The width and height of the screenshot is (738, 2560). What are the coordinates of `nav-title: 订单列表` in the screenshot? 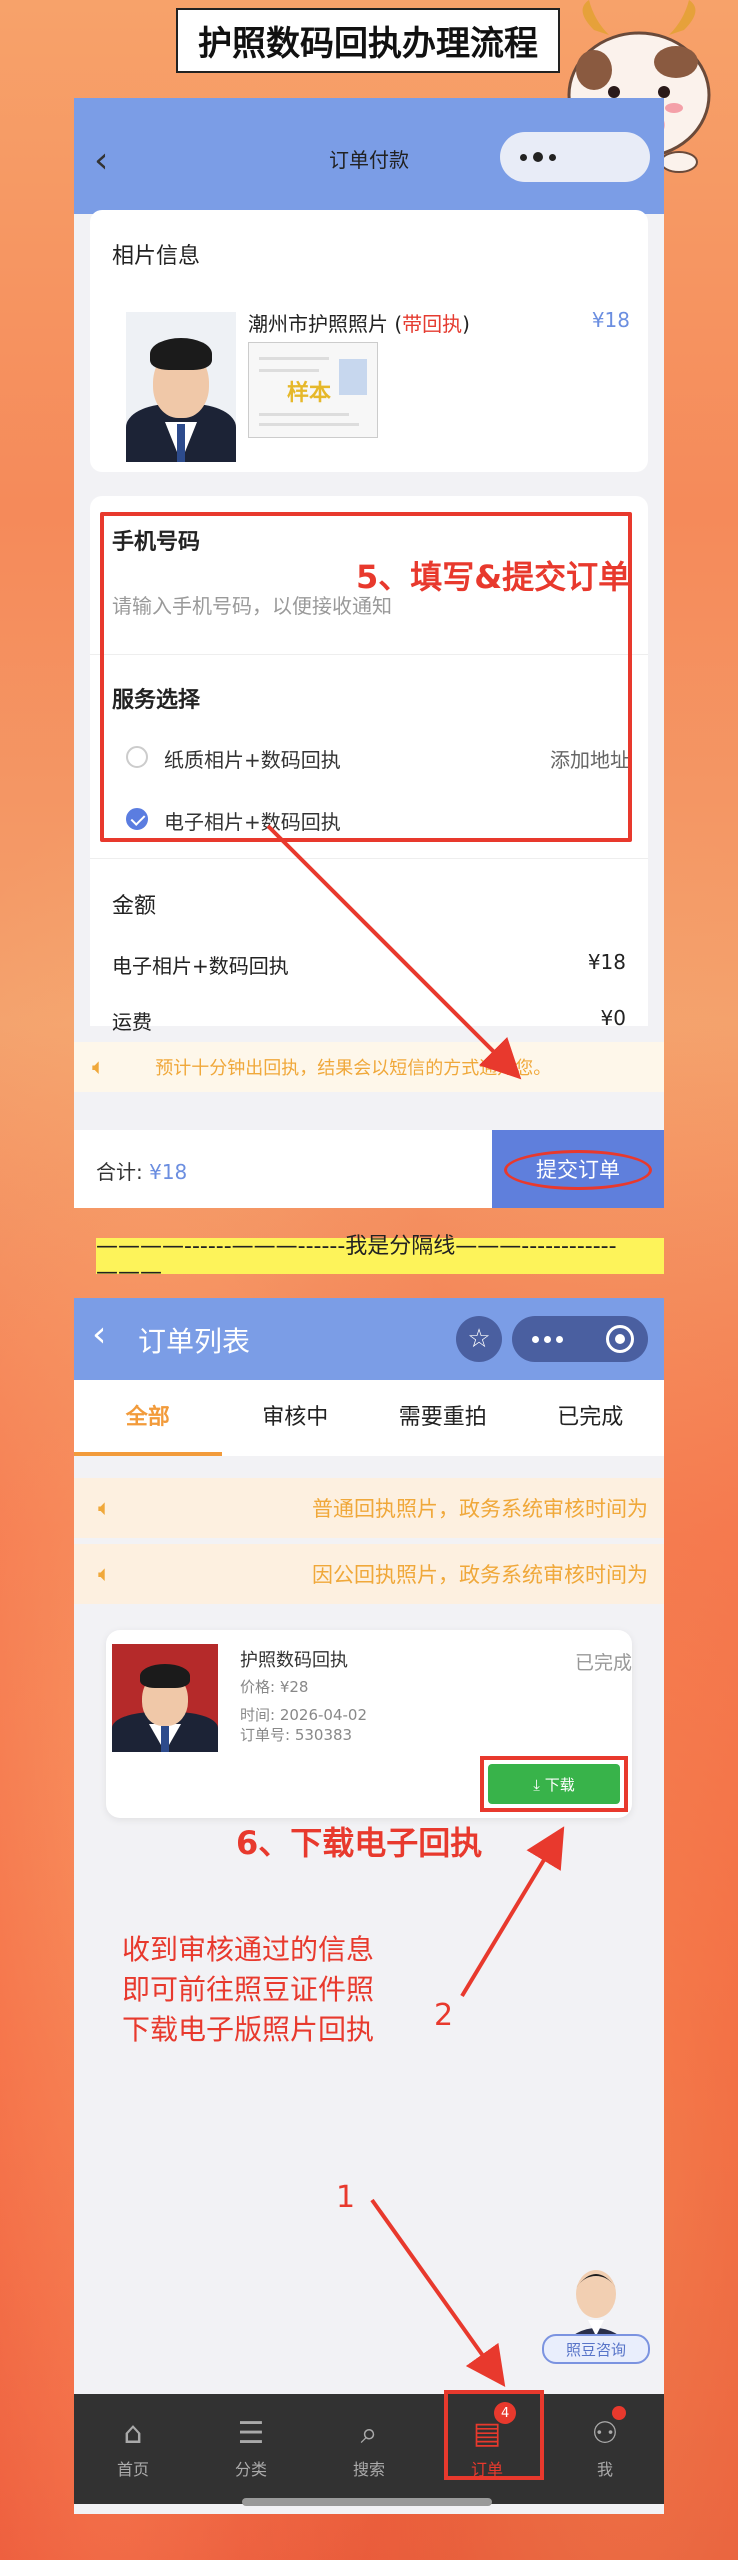 It's located at (194, 1341).